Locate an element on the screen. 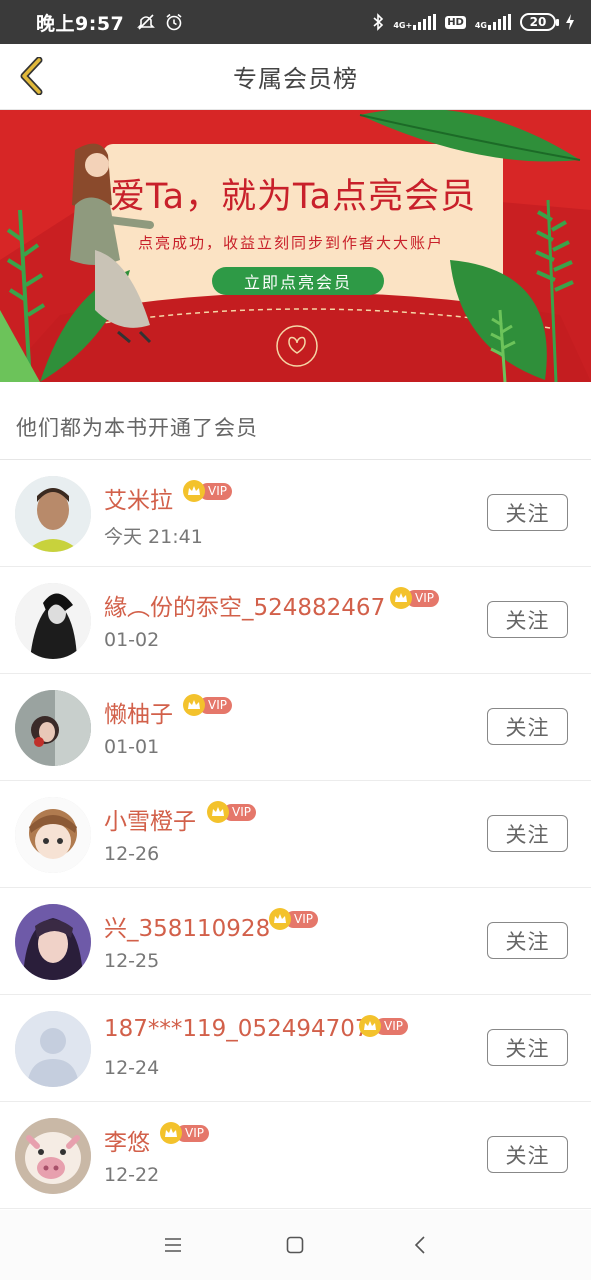  banner-headline: 爱Ta，就为Ta点亮会员 is located at coordinates (293, 197).